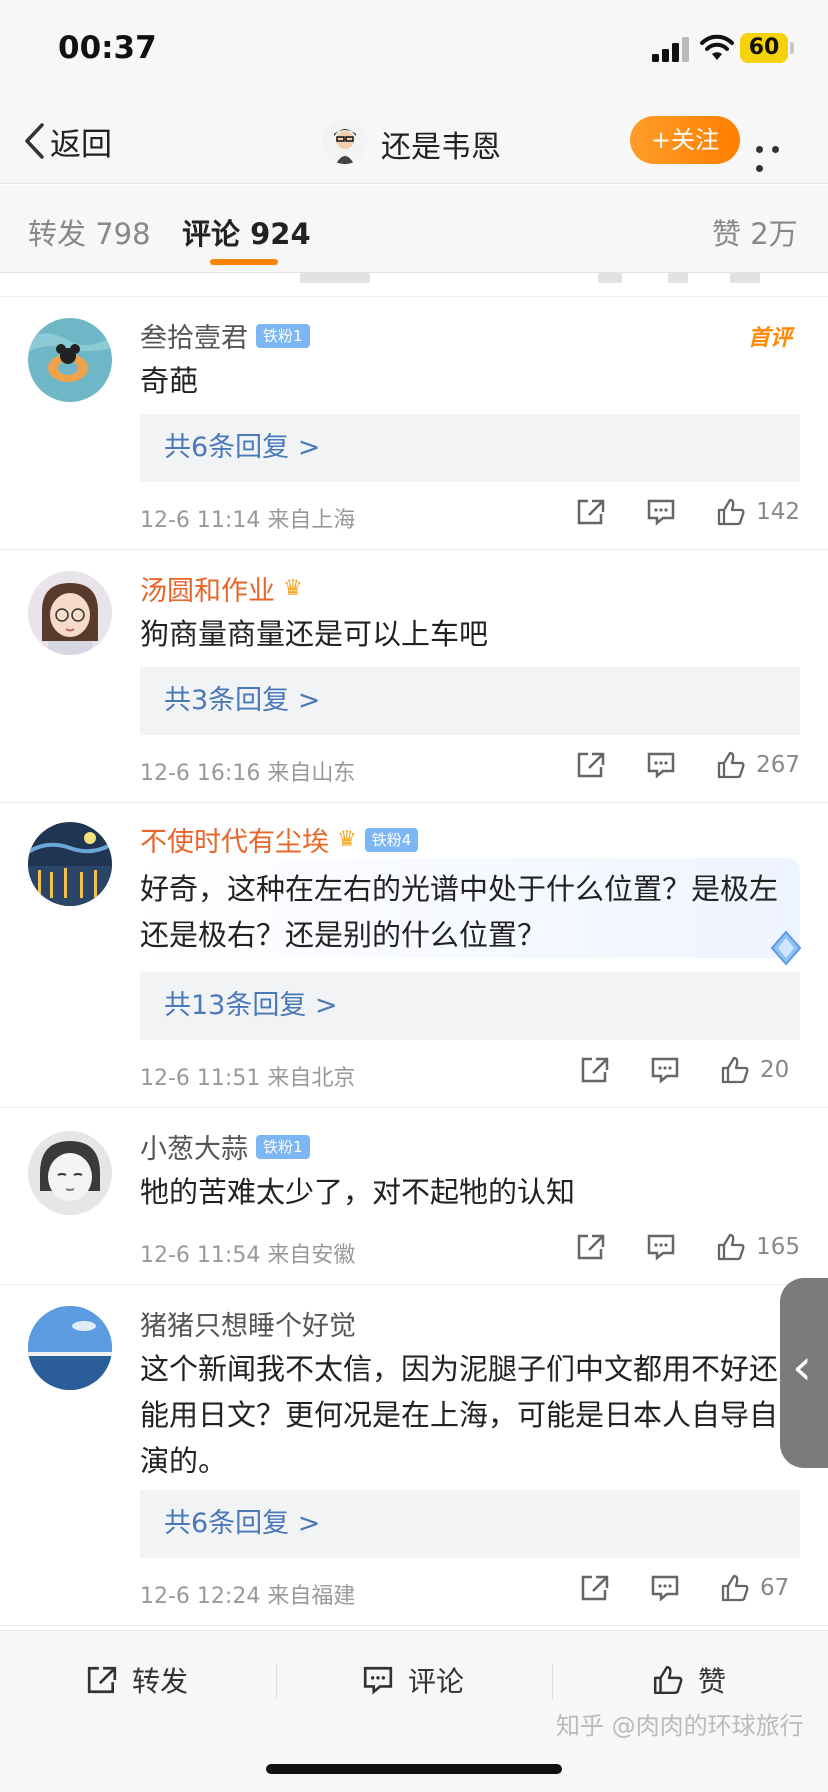  What do you see at coordinates (200, 1078) in the screenshot?
I see `comment-time: 12-6 11:51` at bounding box center [200, 1078].